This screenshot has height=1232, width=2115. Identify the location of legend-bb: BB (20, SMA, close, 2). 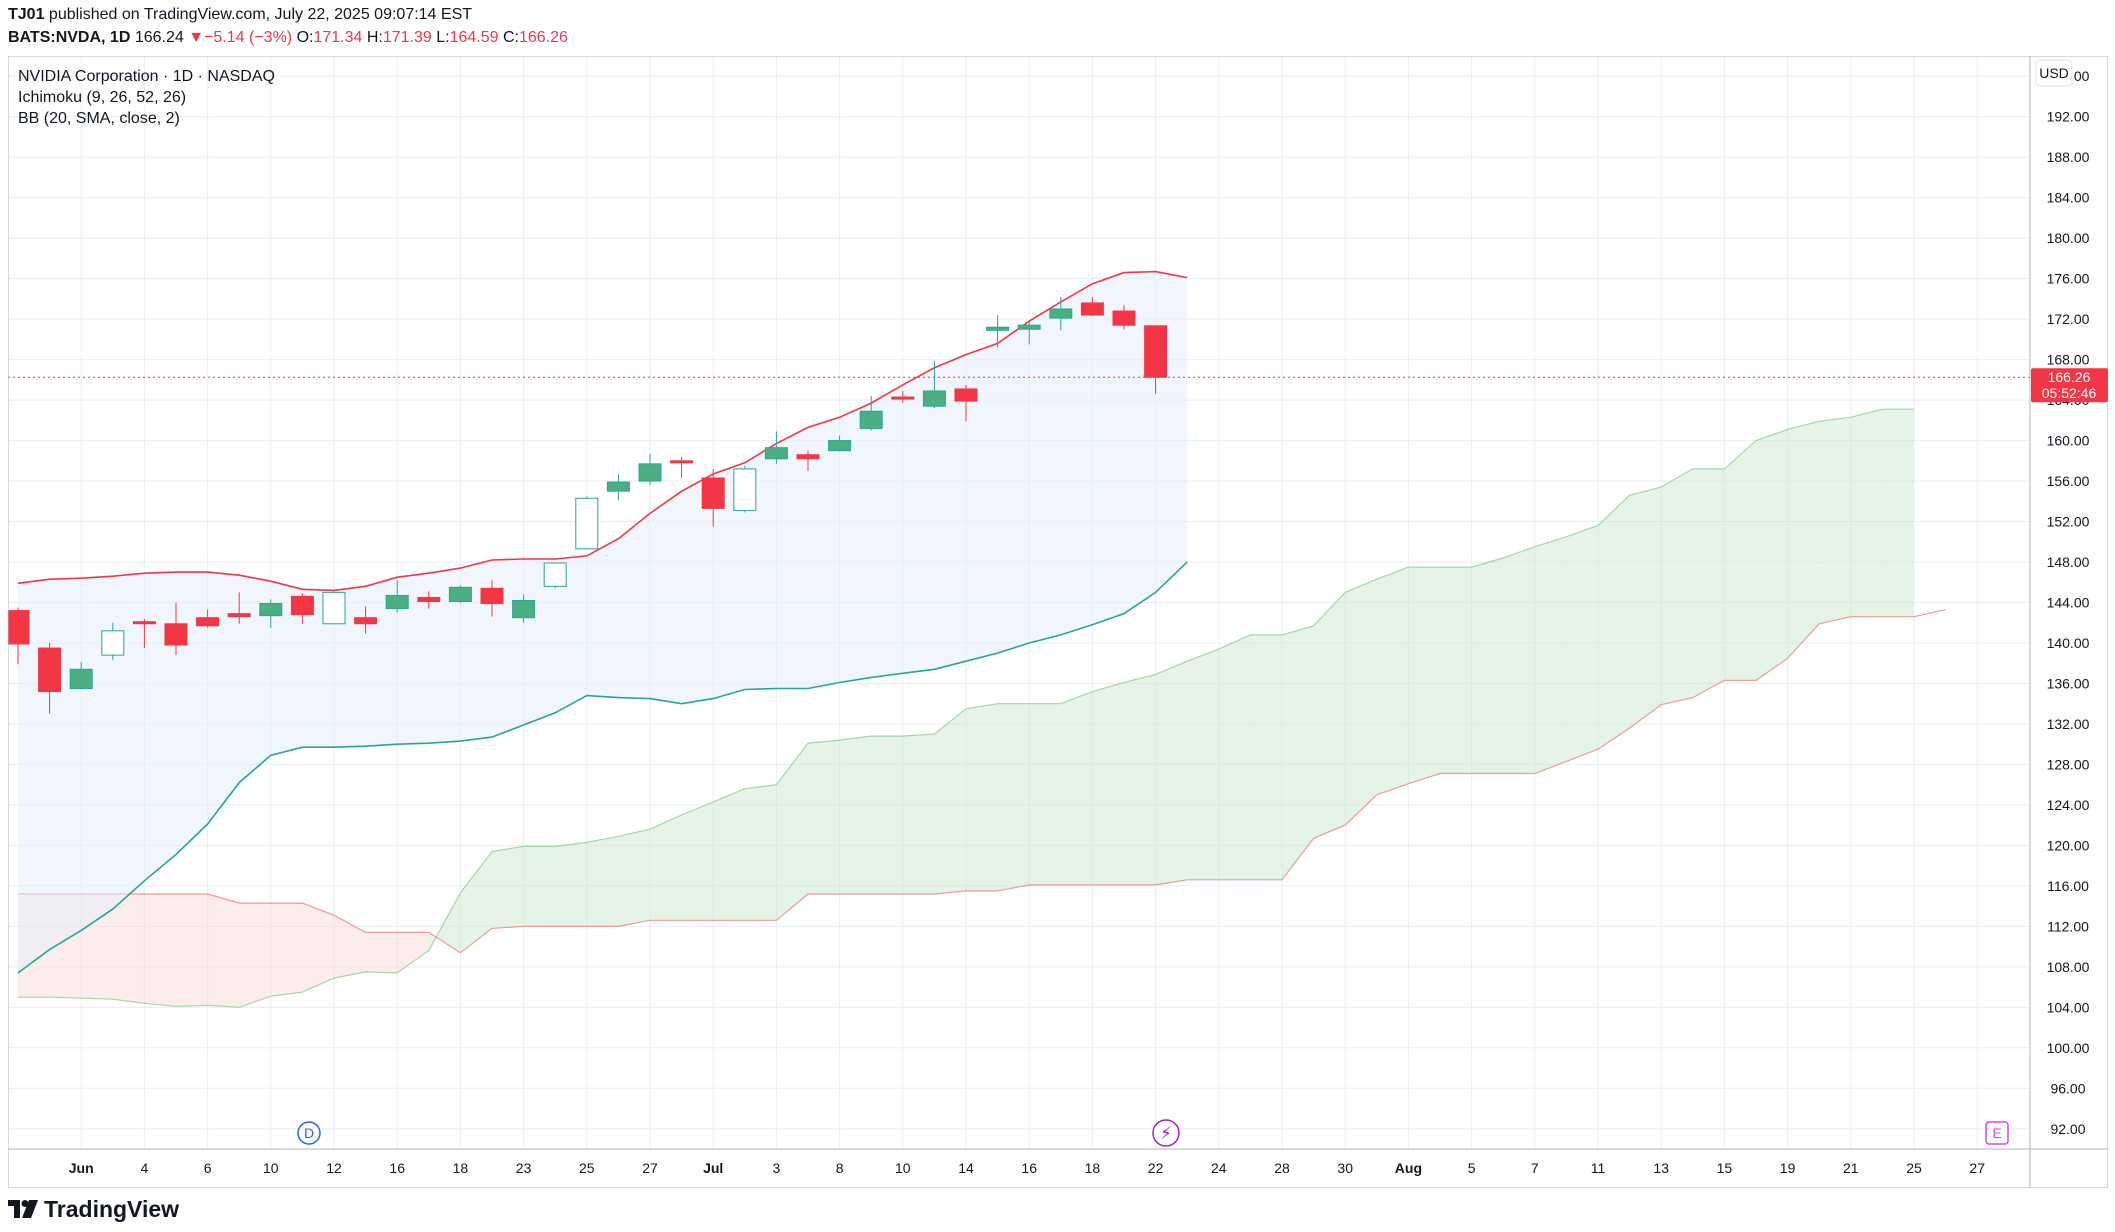
(99, 118).